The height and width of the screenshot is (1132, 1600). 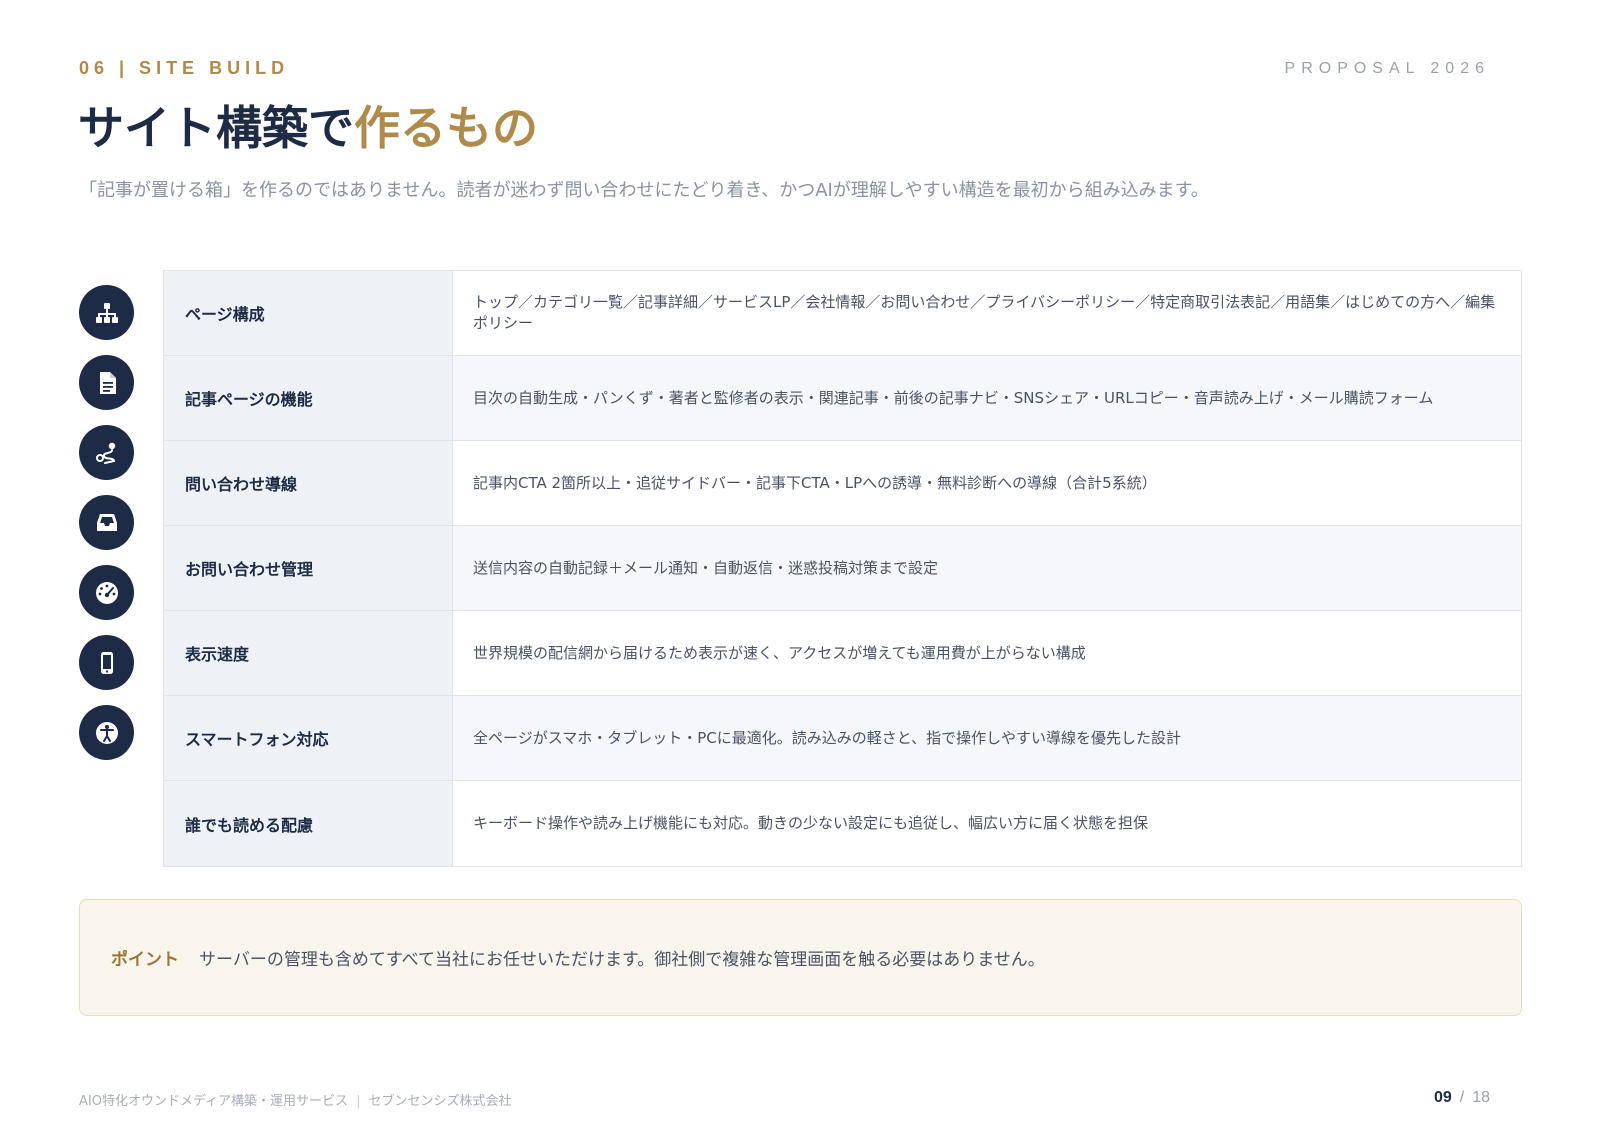 What do you see at coordinates (308, 653) in the screenshot?
I see `row-label: 表示速度` at bounding box center [308, 653].